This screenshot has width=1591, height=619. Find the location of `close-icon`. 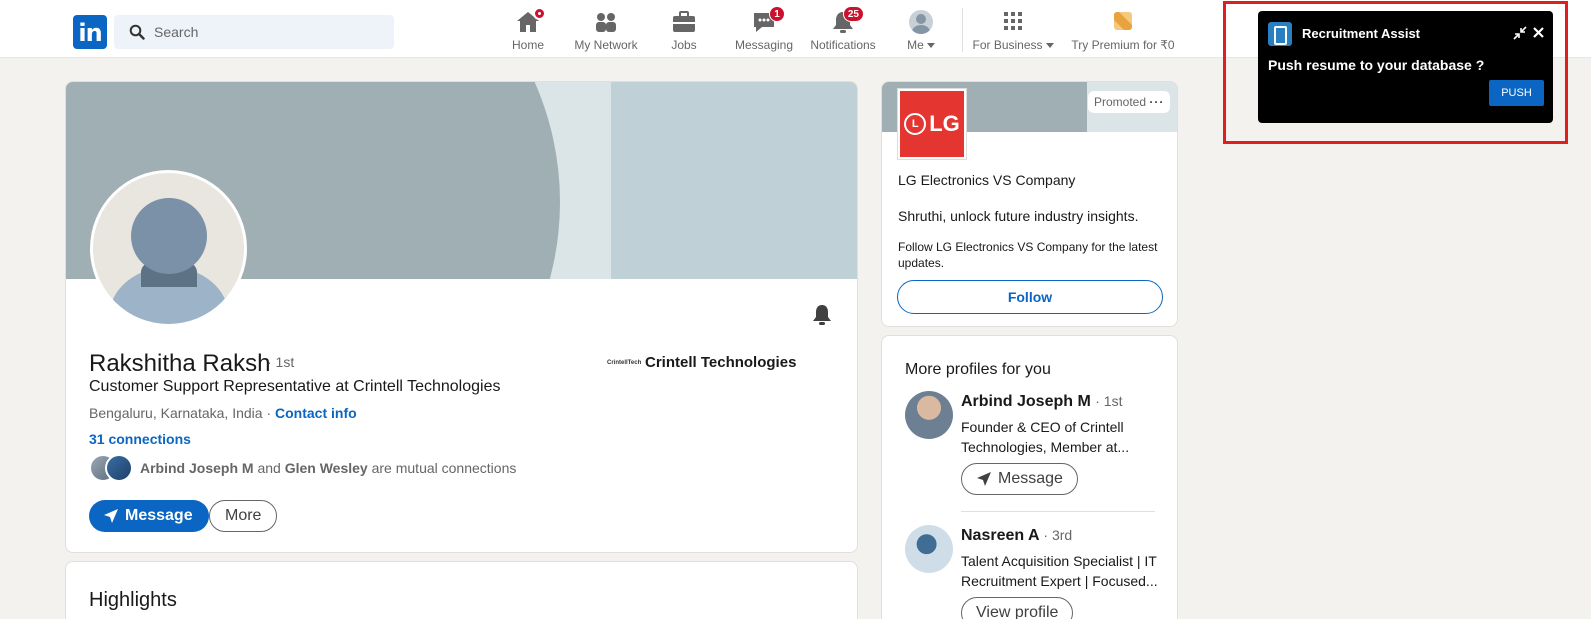

close-icon is located at coordinates (1538, 35).